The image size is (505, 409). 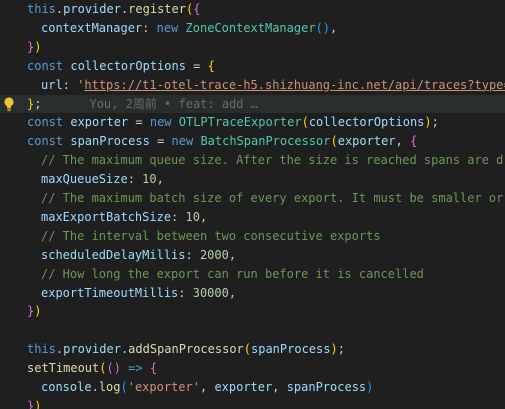 What do you see at coordinates (135, 368) in the screenshot?
I see `code-token: =>` at bounding box center [135, 368].